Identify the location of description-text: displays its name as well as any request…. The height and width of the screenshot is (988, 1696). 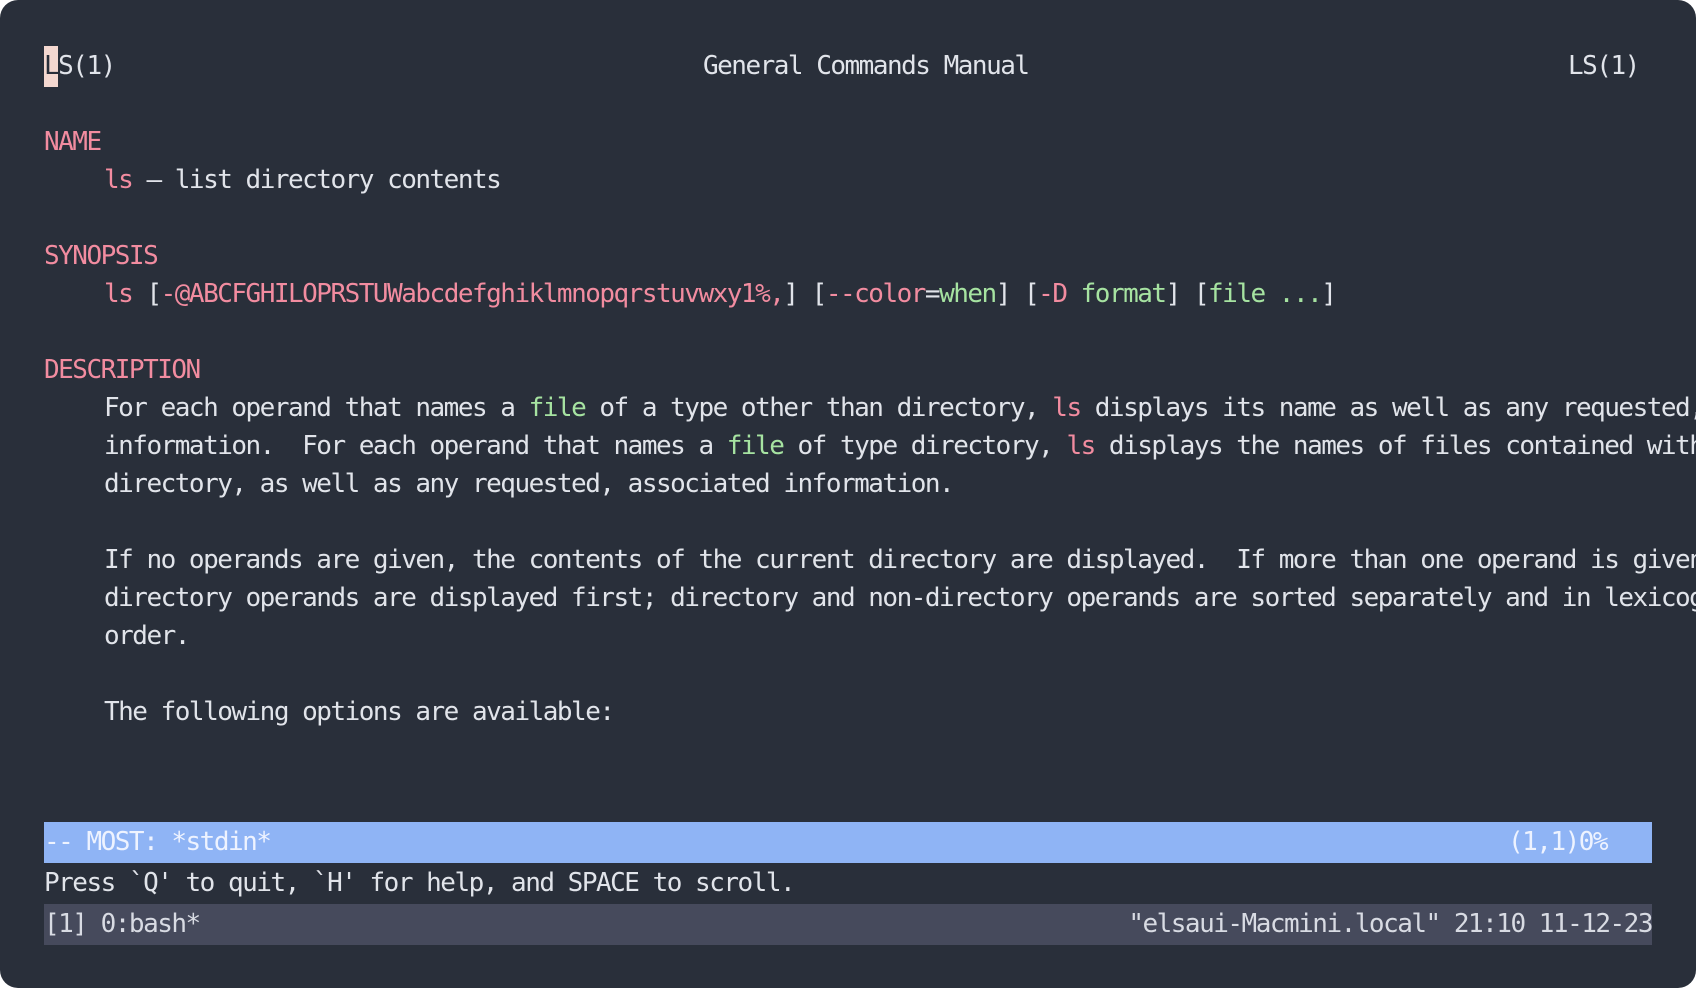
(1395, 408).